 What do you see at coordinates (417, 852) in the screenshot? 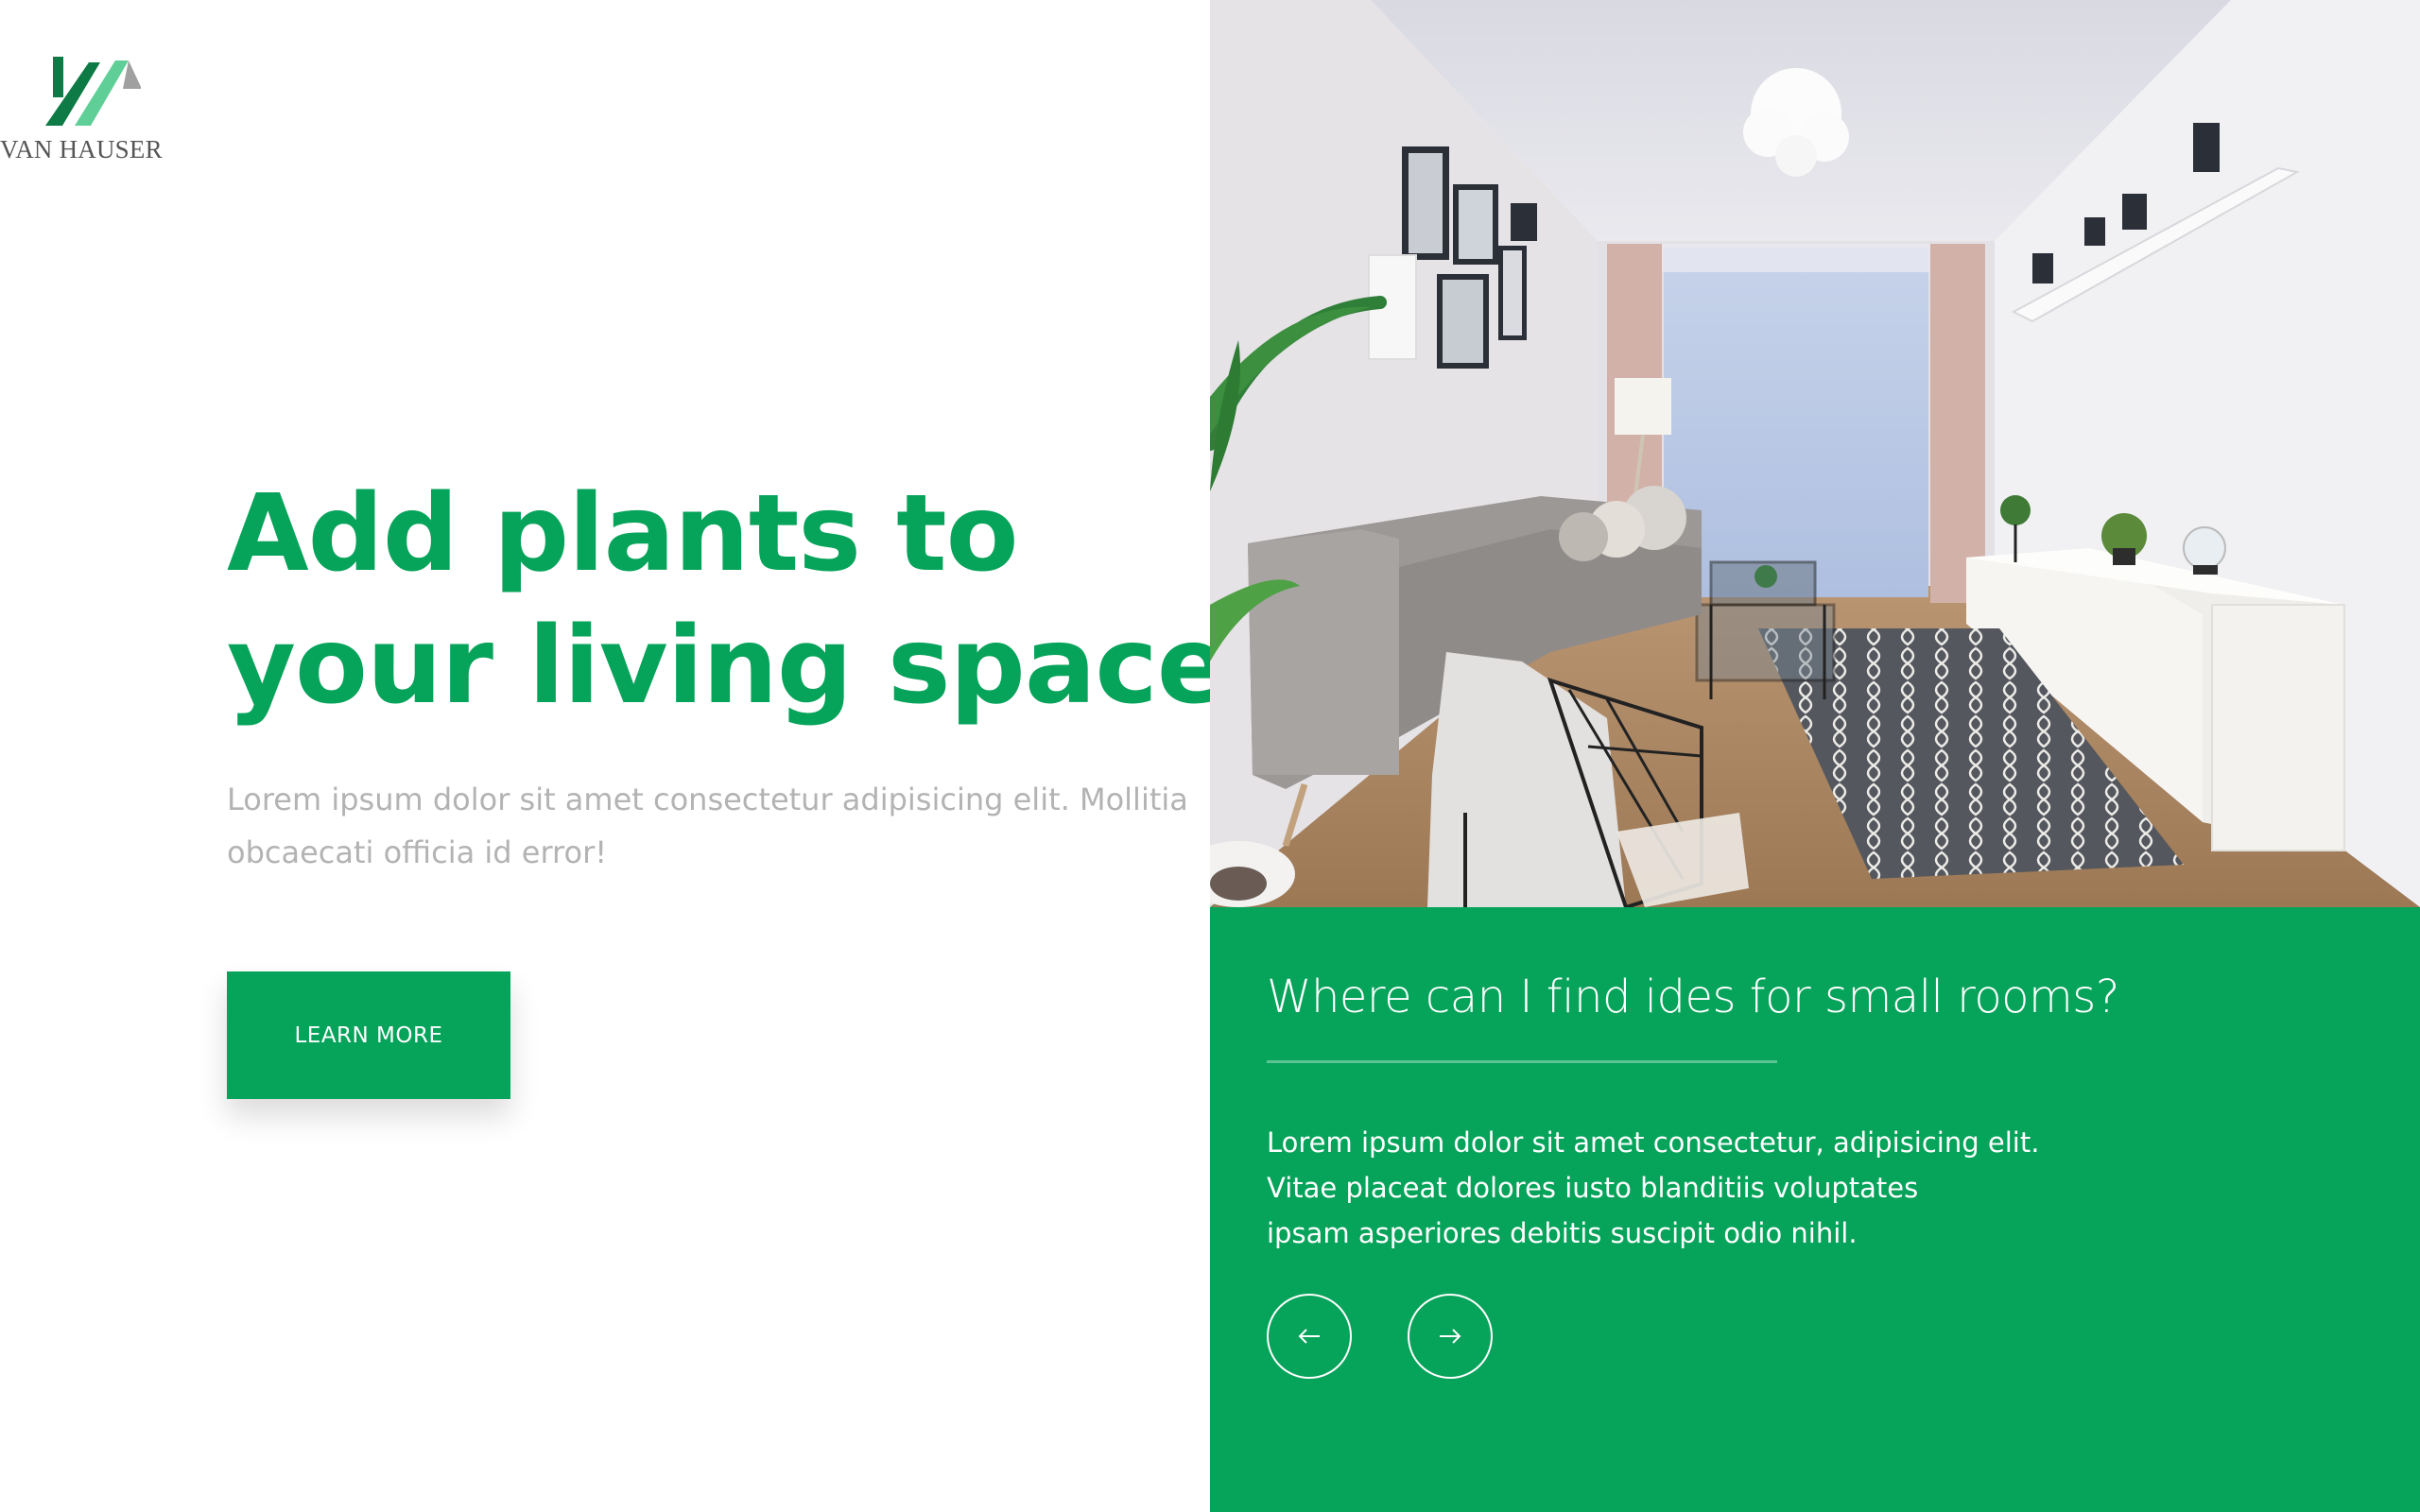
I see `hero-description-line: obcaecati officia id error!` at bounding box center [417, 852].